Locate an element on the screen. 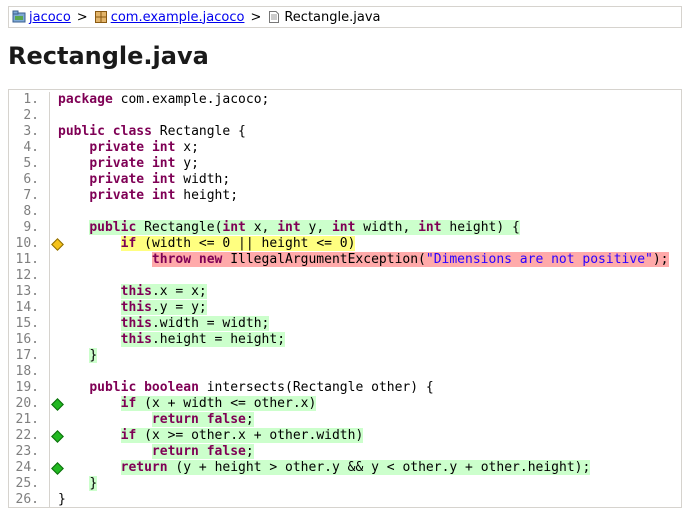  code-text: } is located at coordinates (78, 356).